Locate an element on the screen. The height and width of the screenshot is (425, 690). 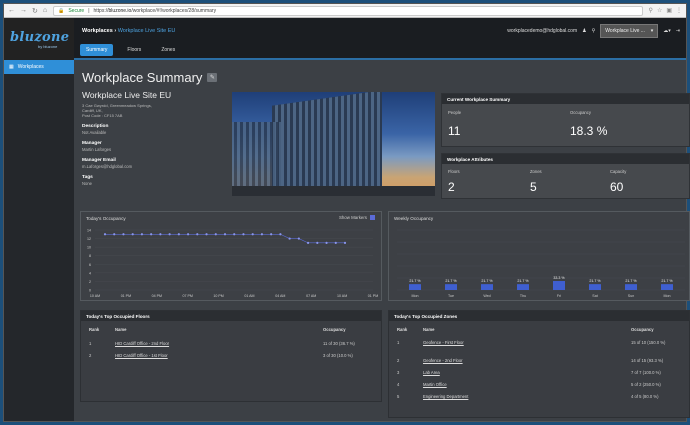
floors-label: Floors is located at coordinates (454, 171).